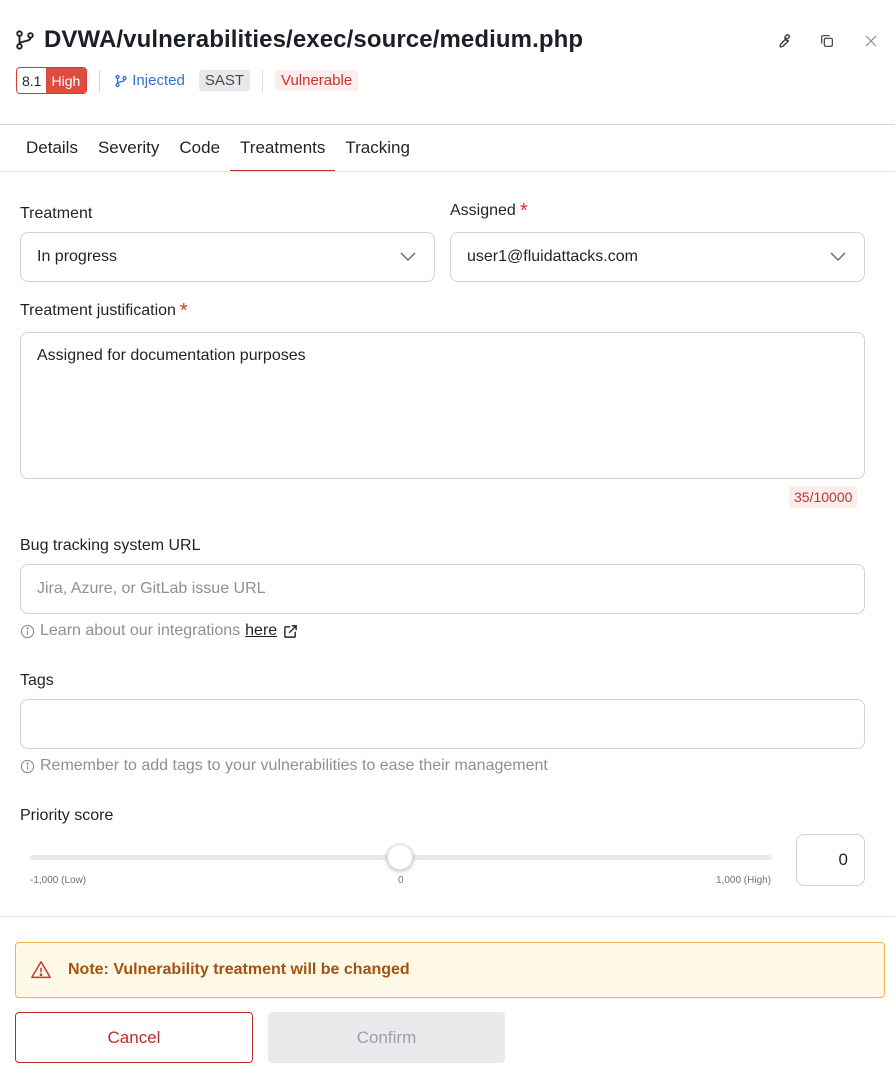  Describe the element at coordinates (134, 1037) in the screenshot. I see `cancel-button: Cancel` at that location.